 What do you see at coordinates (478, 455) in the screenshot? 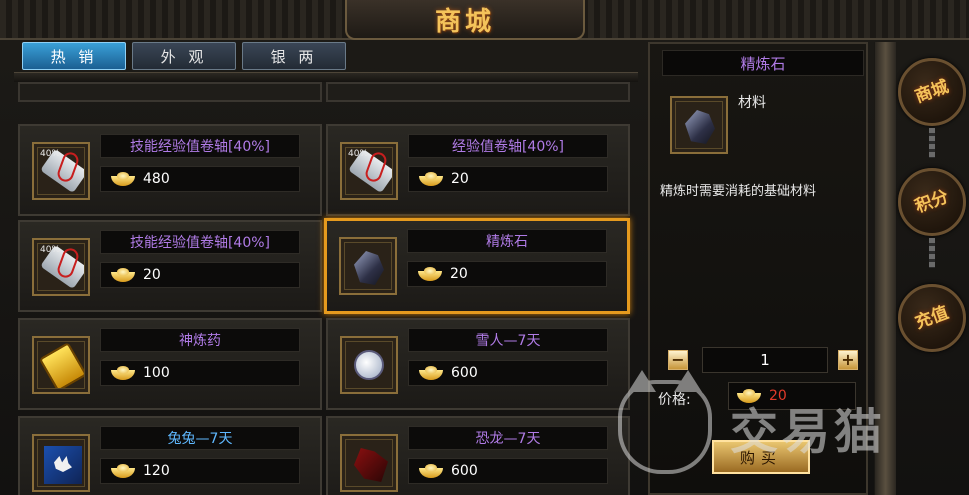
I see `item-card: 恐龙—7天 600` at bounding box center [478, 455].